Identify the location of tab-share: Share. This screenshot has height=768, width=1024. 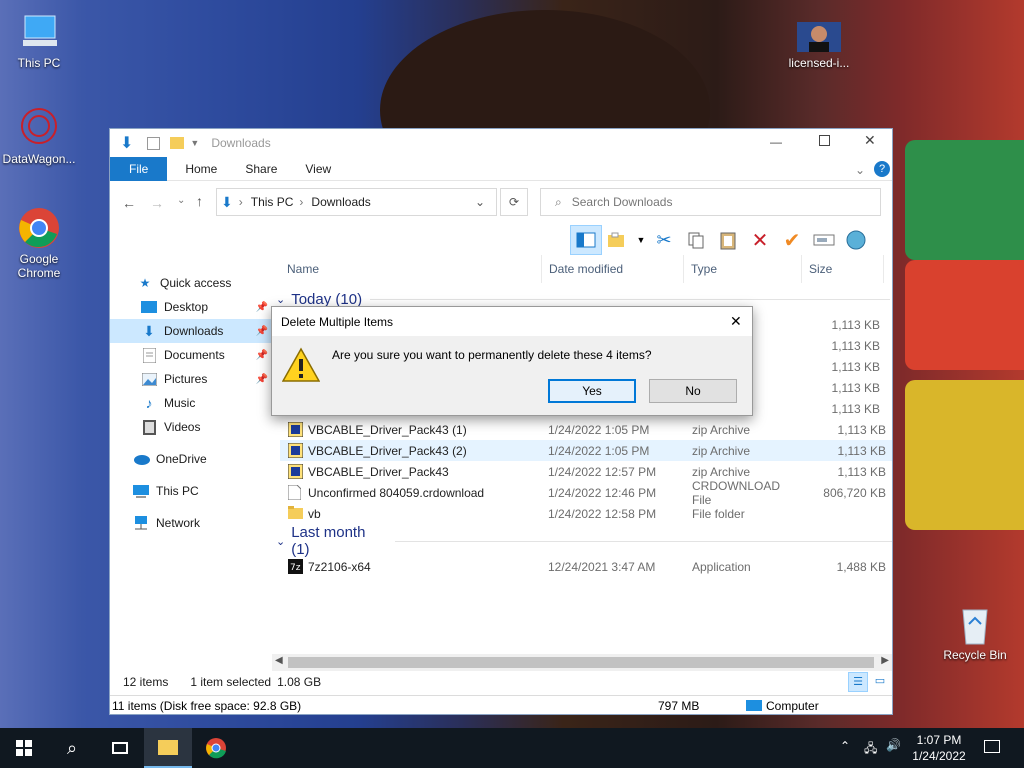
(261, 169).